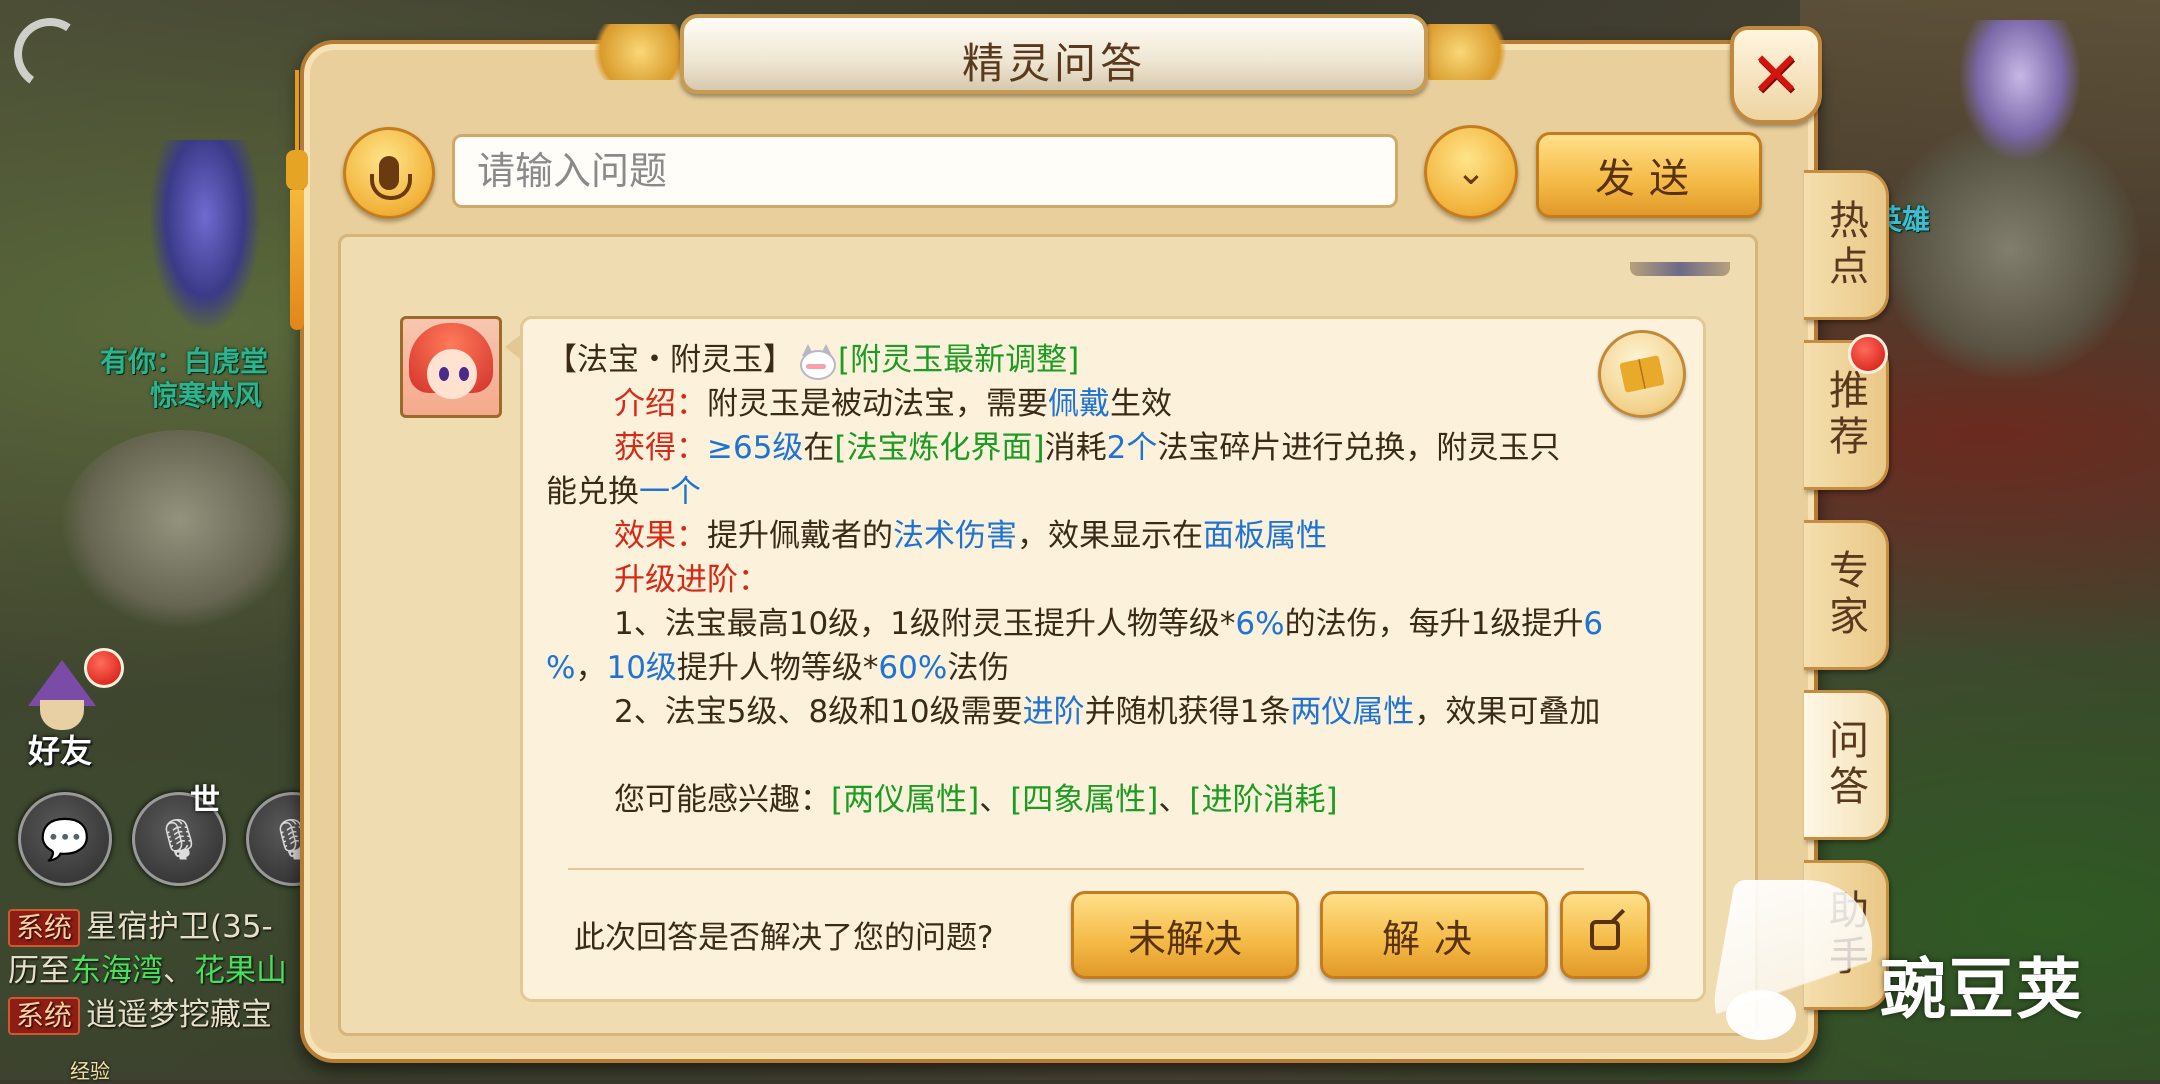 This screenshot has height=1084, width=2160. Describe the element at coordinates (1054, 712) in the screenshot. I see `advance-link: 进阶` at that location.